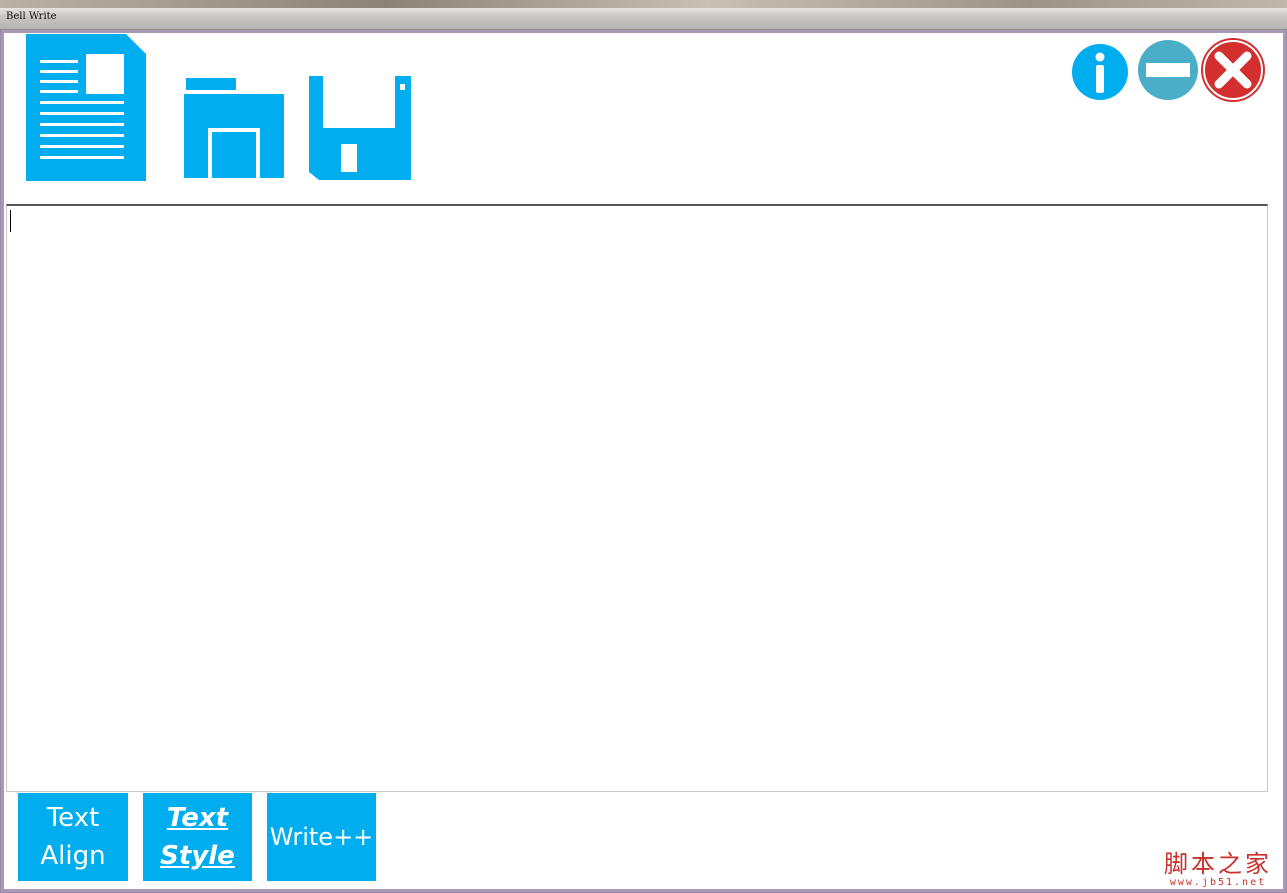  I want to click on window-title: Bell Write, so click(31, 16).